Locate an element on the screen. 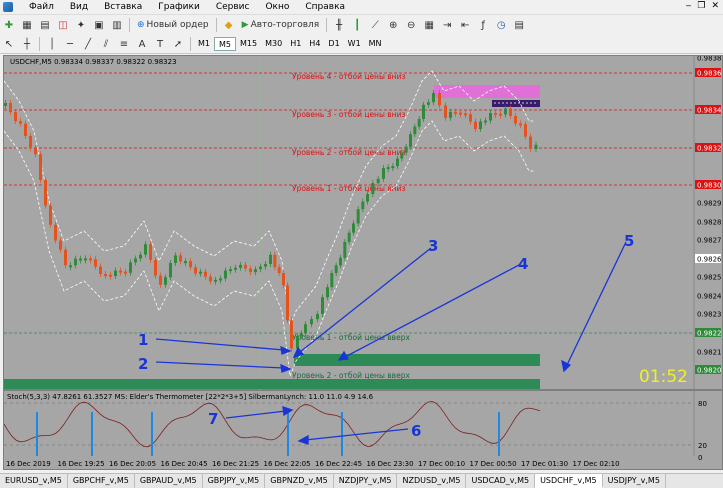  chart-tab: GBPCHF_v,M5 is located at coordinates (101, 481).